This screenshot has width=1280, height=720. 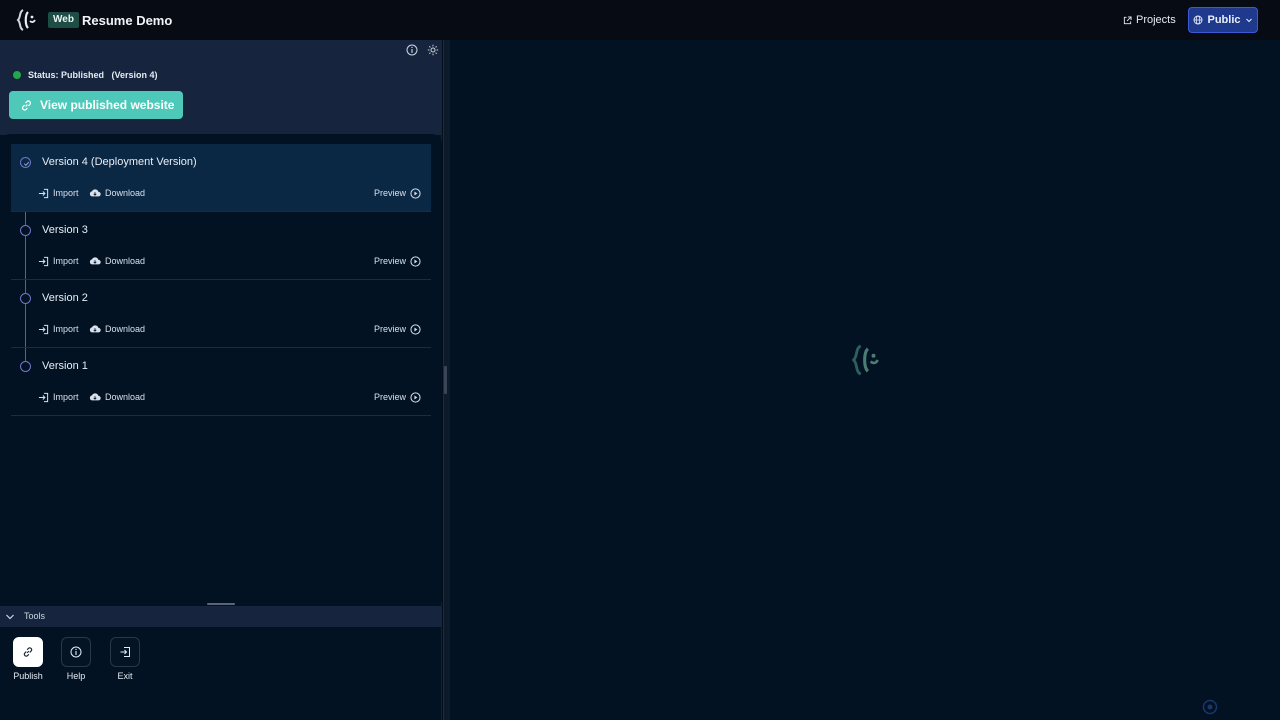 I want to click on project-title: Resume Demo, so click(x=127, y=20).